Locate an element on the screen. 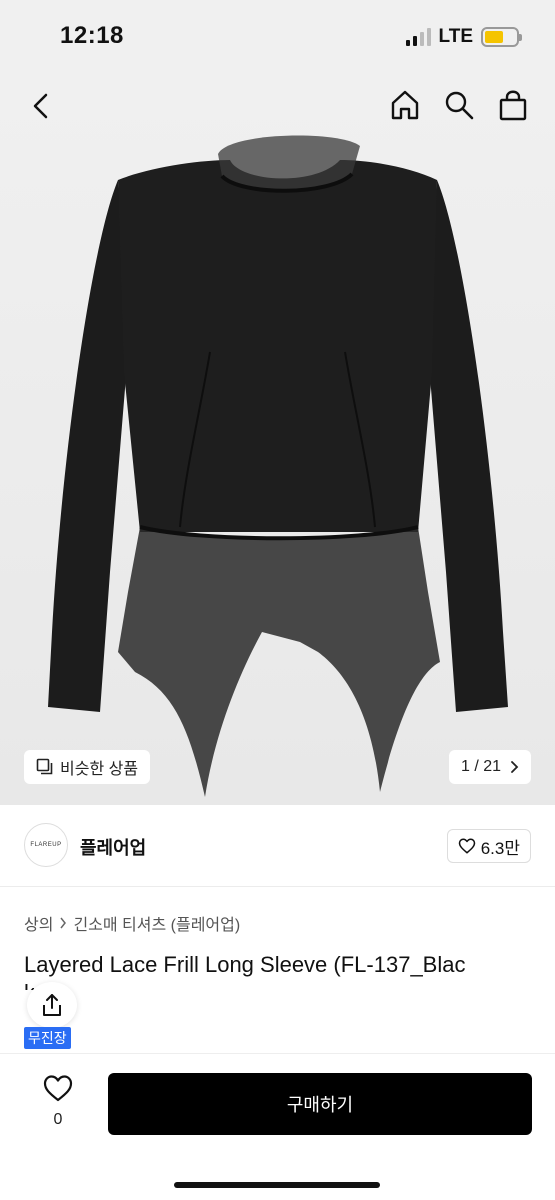 This screenshot has height=1200, width=555. page-indicator-text: 1 / 21 is located at coordinates (480, 766).